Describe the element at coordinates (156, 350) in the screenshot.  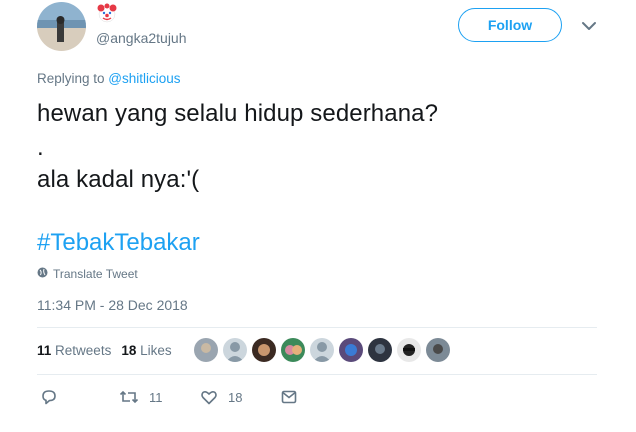
I see `likes-label: Likes` at that location.